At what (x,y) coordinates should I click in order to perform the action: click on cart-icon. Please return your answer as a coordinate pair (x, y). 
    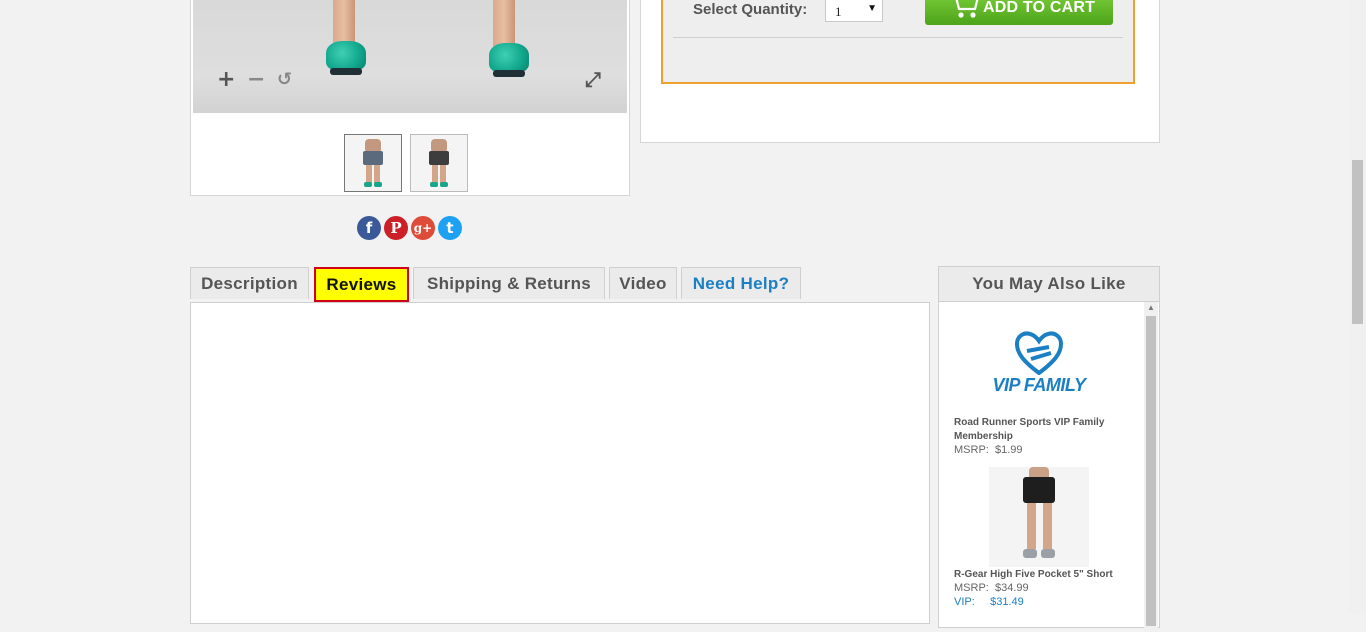
    Looking at the image, I should click on (967, 9).